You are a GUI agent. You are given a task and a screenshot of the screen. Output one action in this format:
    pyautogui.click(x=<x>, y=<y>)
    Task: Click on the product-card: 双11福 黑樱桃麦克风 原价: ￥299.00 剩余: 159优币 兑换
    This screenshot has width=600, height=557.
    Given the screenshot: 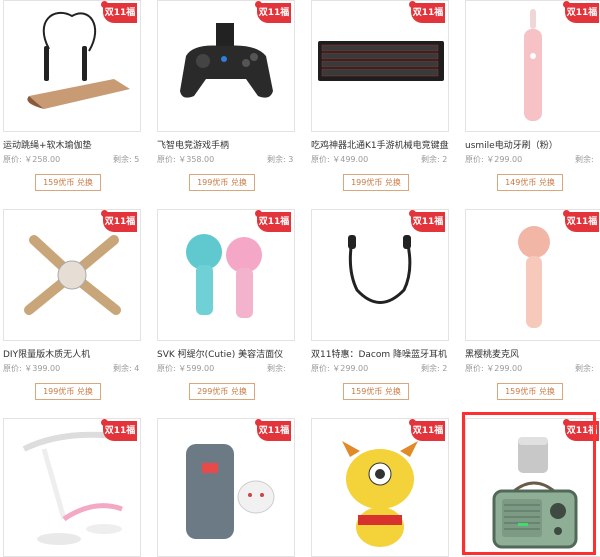 What is the action you would take?
    pyautogui.click(x=532, y=304)
    